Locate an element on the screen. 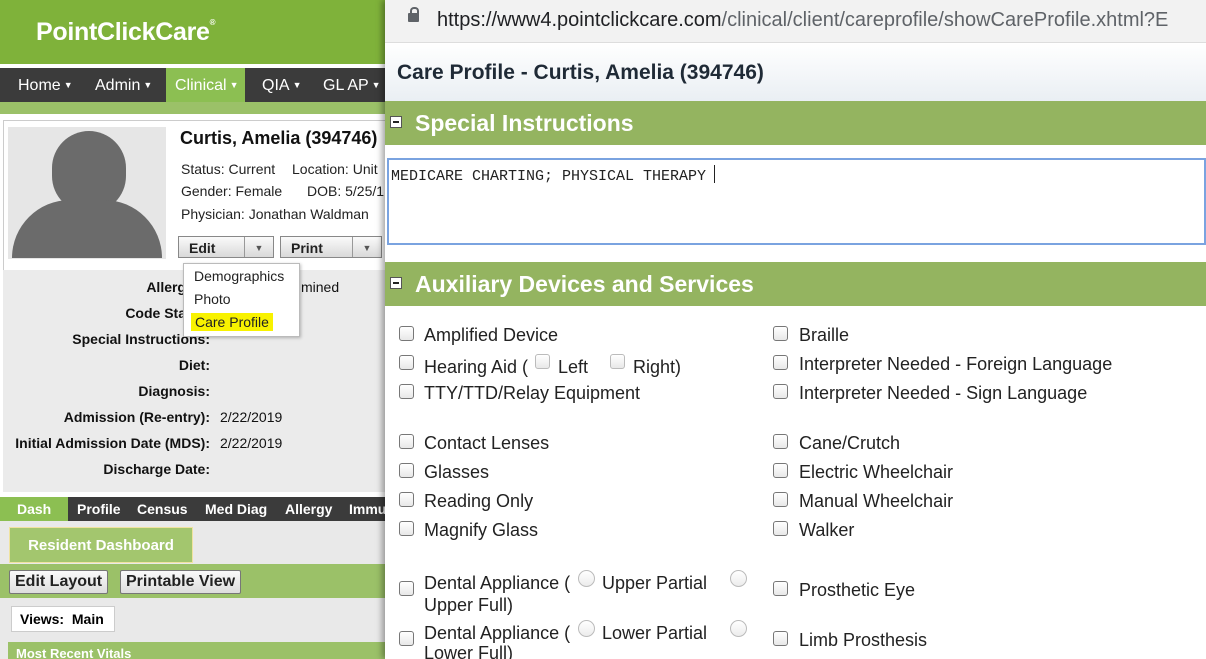 The width and height of the screenshot is (1206, 659). patient-location: Location: Unit is located at coordinates (335, 169).